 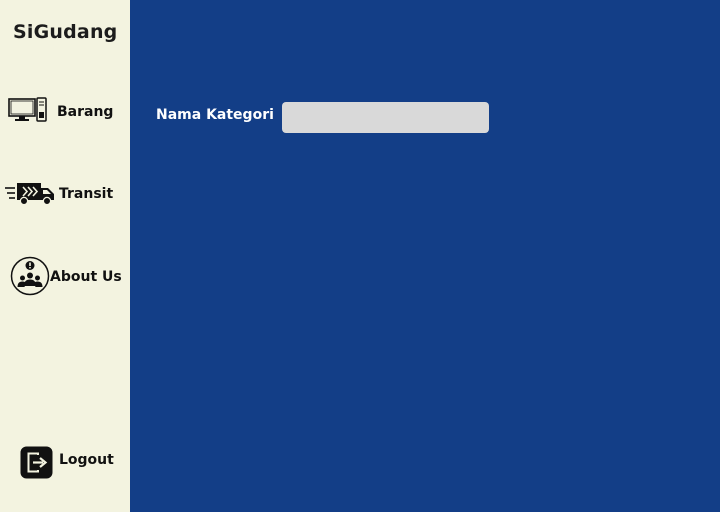 I want to click on sidebar-item-label: Barang, so click(x=85, y=112).